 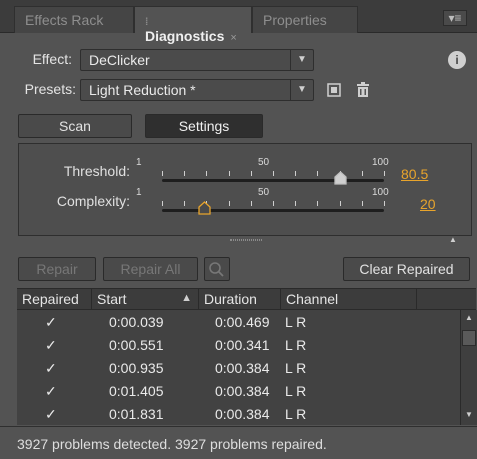 I want to click on panel-menu-icon: ▾≡, so click(x=455, y=18).